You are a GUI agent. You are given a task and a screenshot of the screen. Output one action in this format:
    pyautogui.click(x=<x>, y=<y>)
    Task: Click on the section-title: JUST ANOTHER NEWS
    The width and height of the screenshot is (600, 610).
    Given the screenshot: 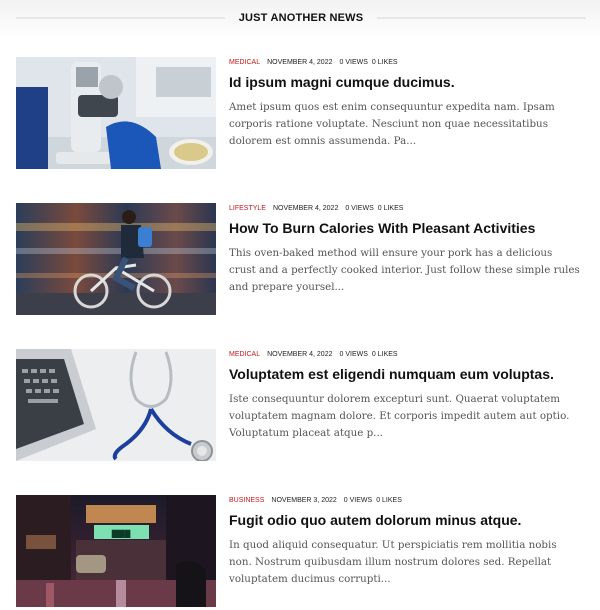 What is the action you would take?
    pyautogui.click(x=301, y=18)
    